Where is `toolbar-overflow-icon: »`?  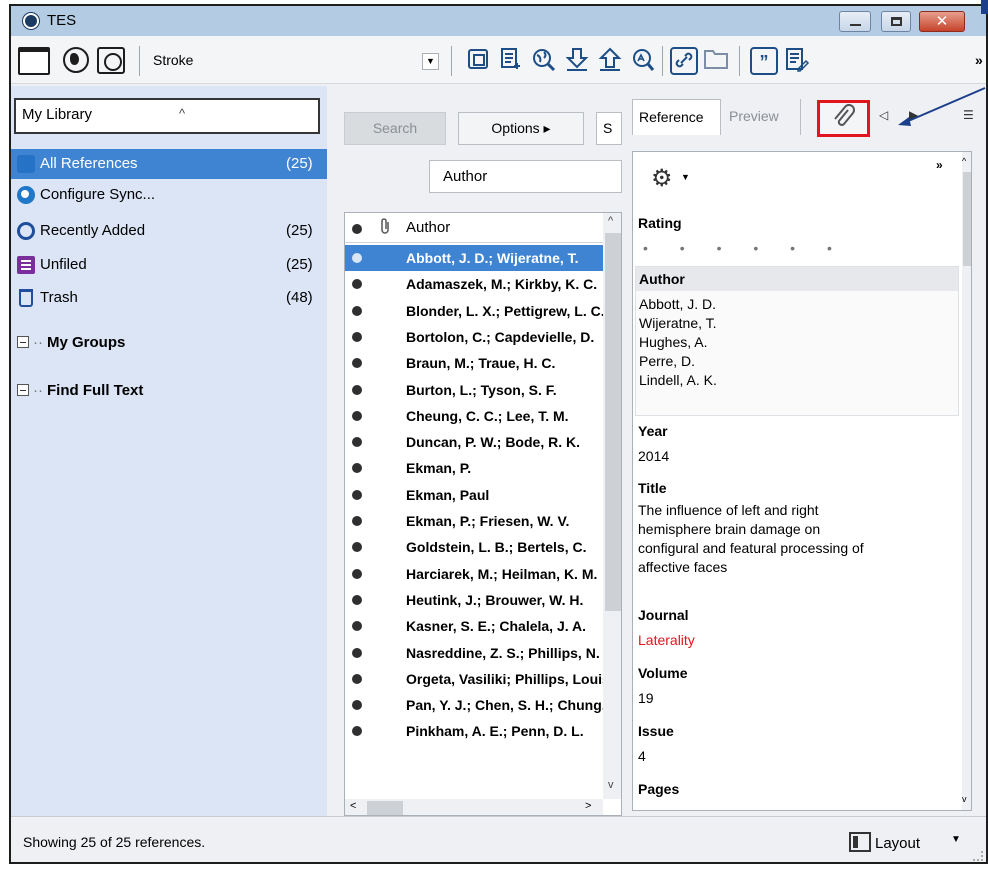
toolbar-overflow-icon: » is located at coordinates (979, 60).